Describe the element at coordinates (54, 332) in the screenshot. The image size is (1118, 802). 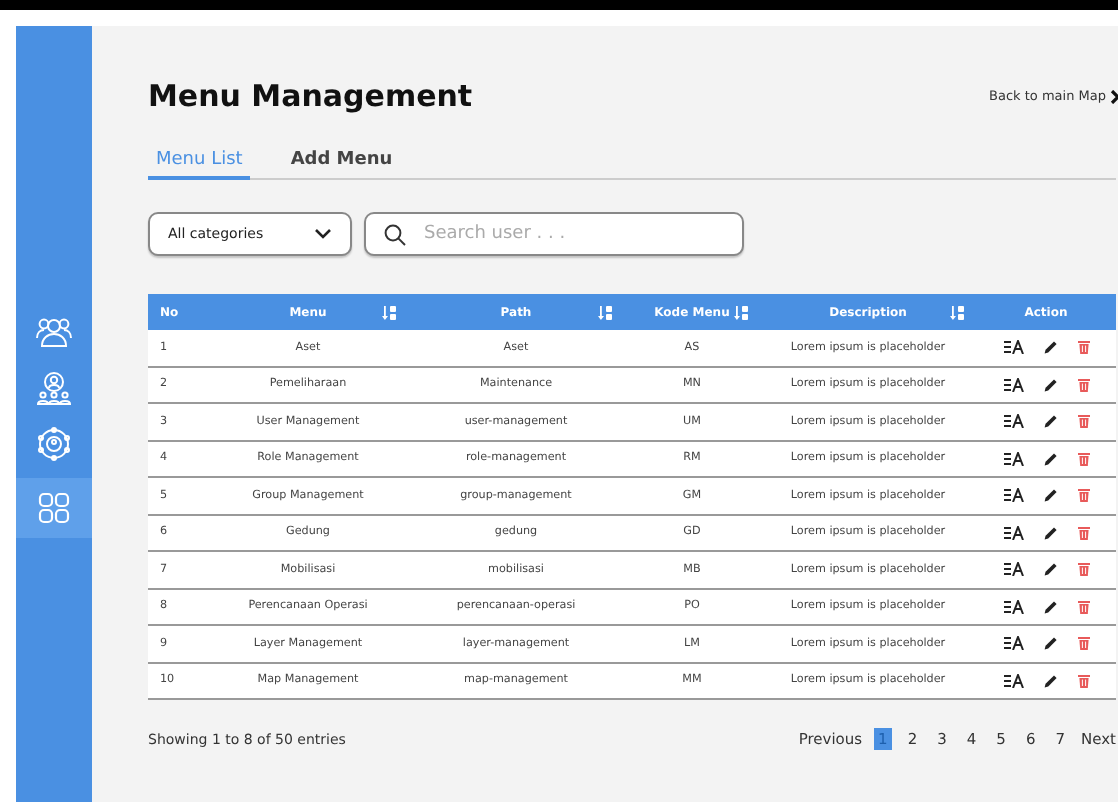
I see `users-icon` at that location.